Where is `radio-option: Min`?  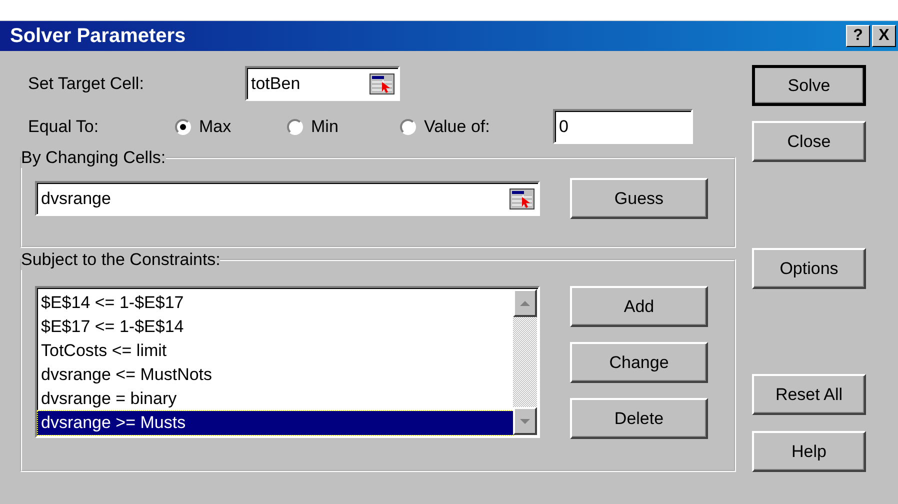
radio-option: Min is located at coordinates (343, 126).